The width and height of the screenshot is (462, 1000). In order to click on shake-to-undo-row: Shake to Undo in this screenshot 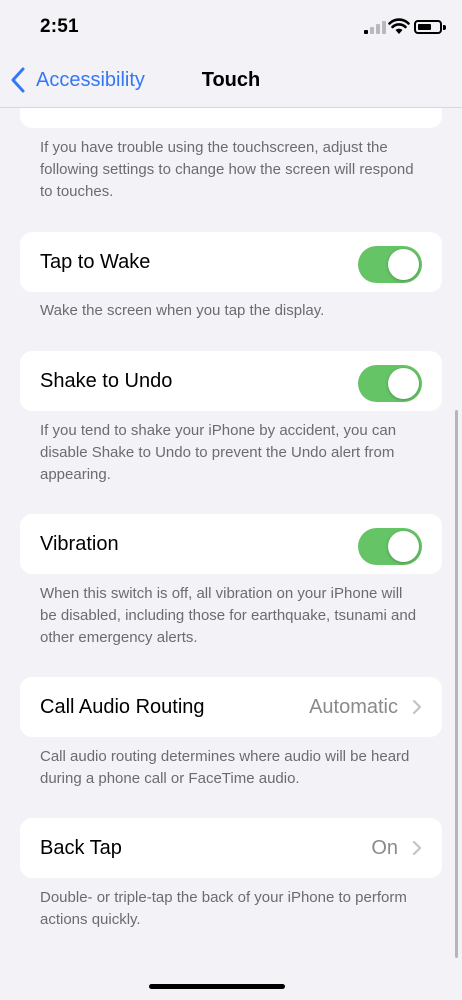, I will do `click(231, 381)`.